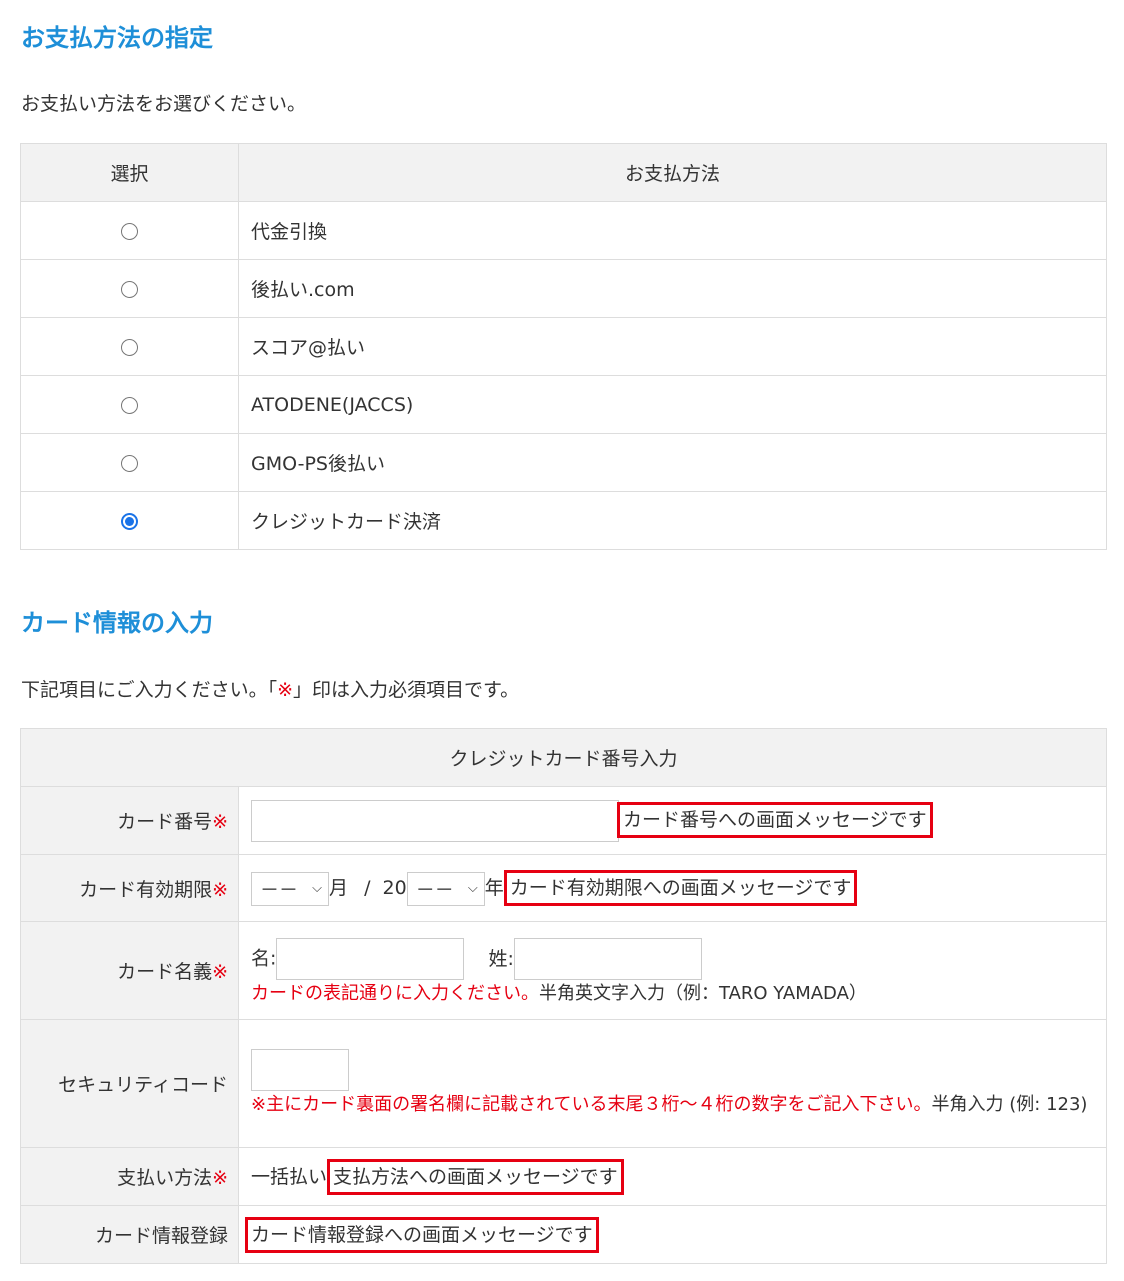 The image size is (1124, 1281). I want to click on row-card-register: カード情報登録 カード情報登録への画面メッセージです, so click(563, 1234).